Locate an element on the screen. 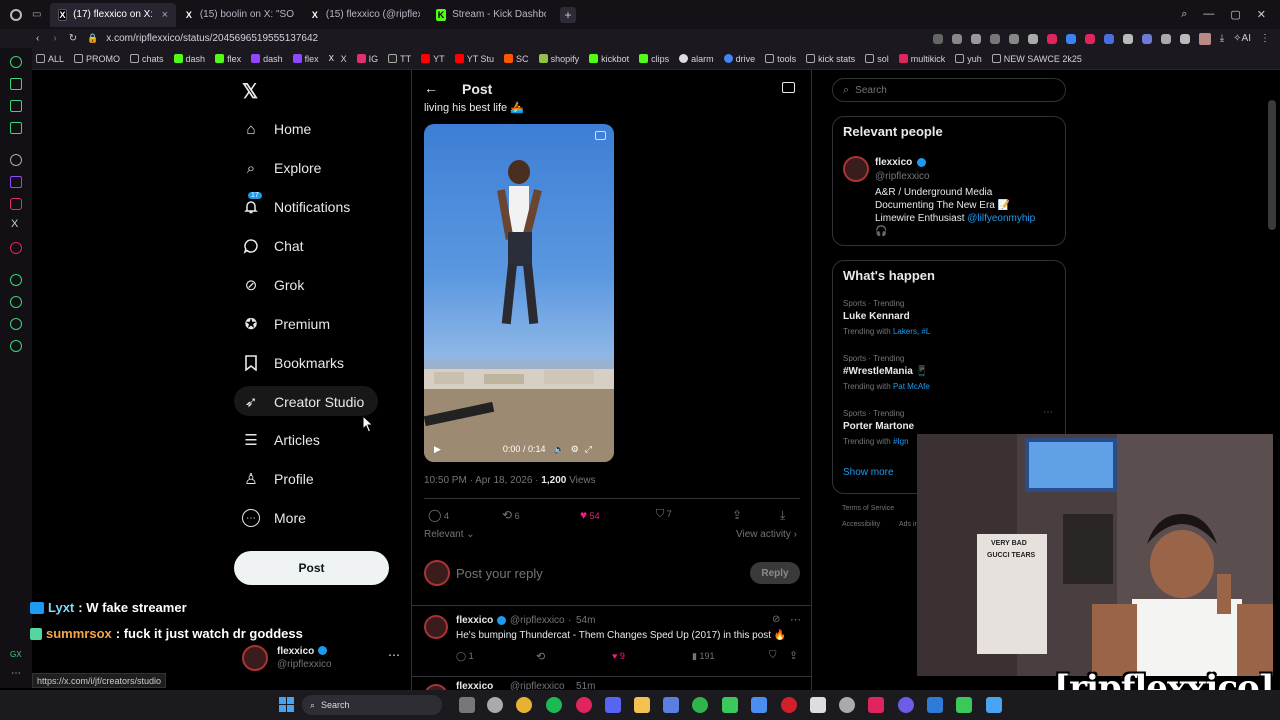  sidebar-item-profile: ♙ Profile is located at coordinates (277, 479).